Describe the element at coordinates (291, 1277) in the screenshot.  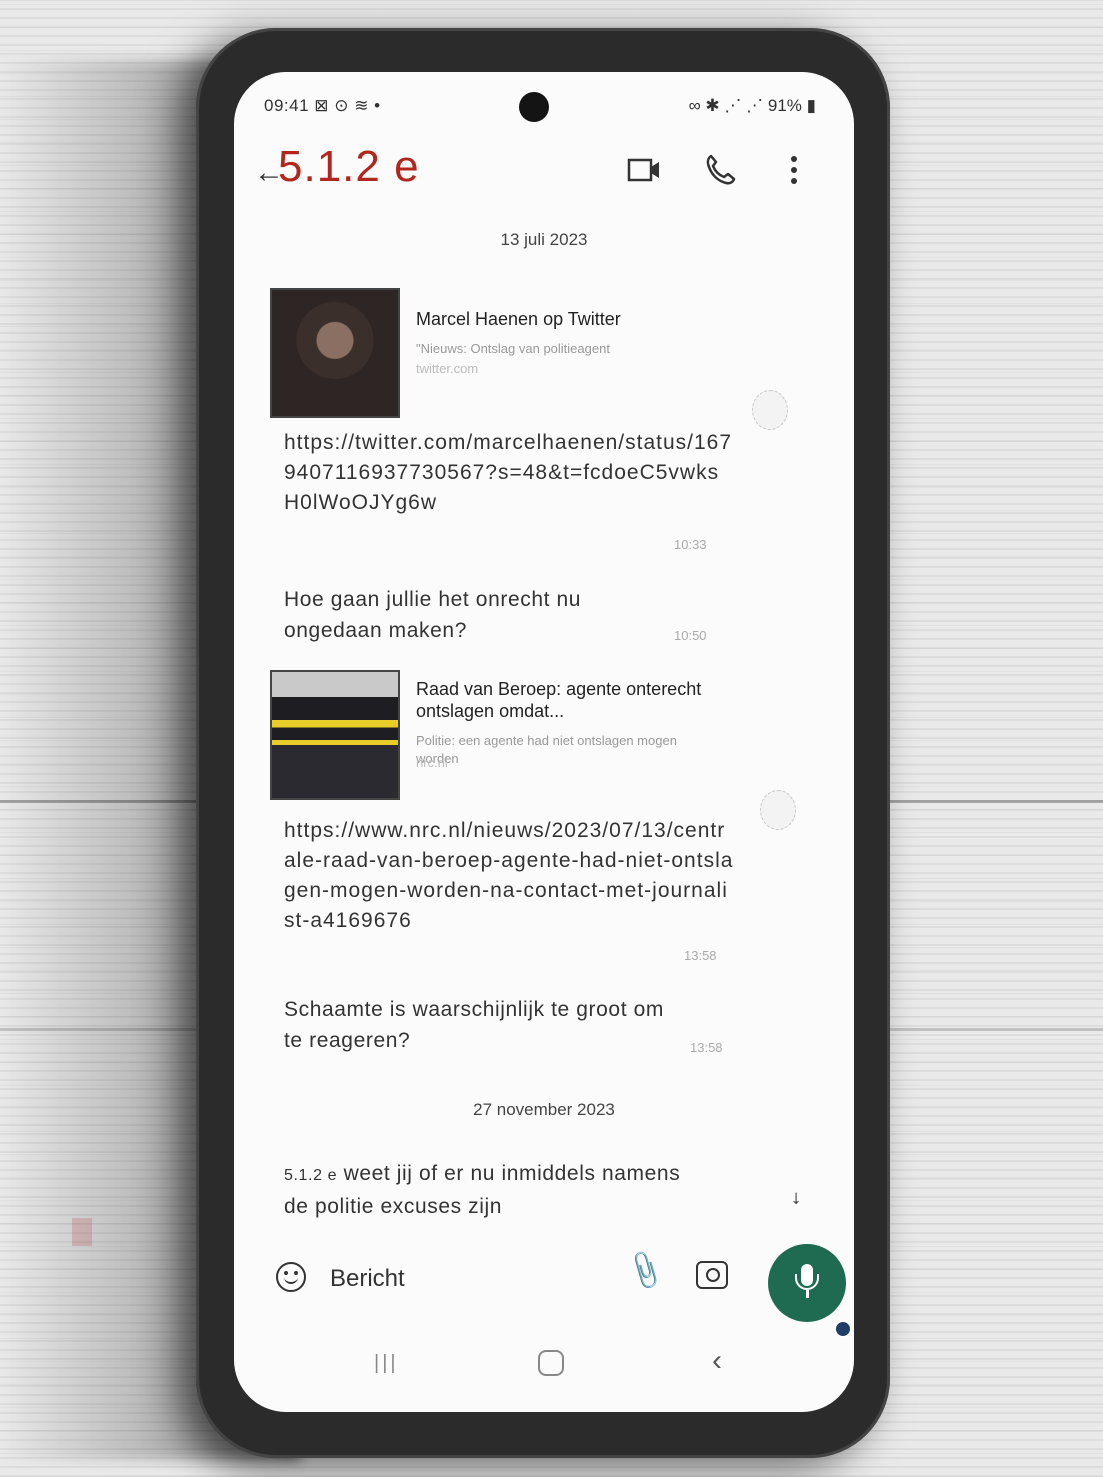
I see `emoji-icon` at that location.